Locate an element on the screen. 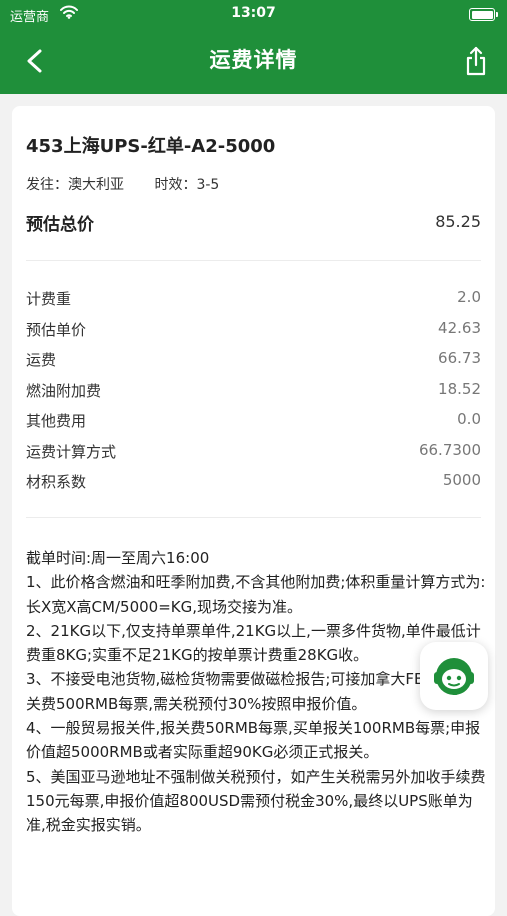 This screenshot has height=916, width=507. fee-row-chargeable-weight: 计费重 2.0 is located at coordinates (253, 301).